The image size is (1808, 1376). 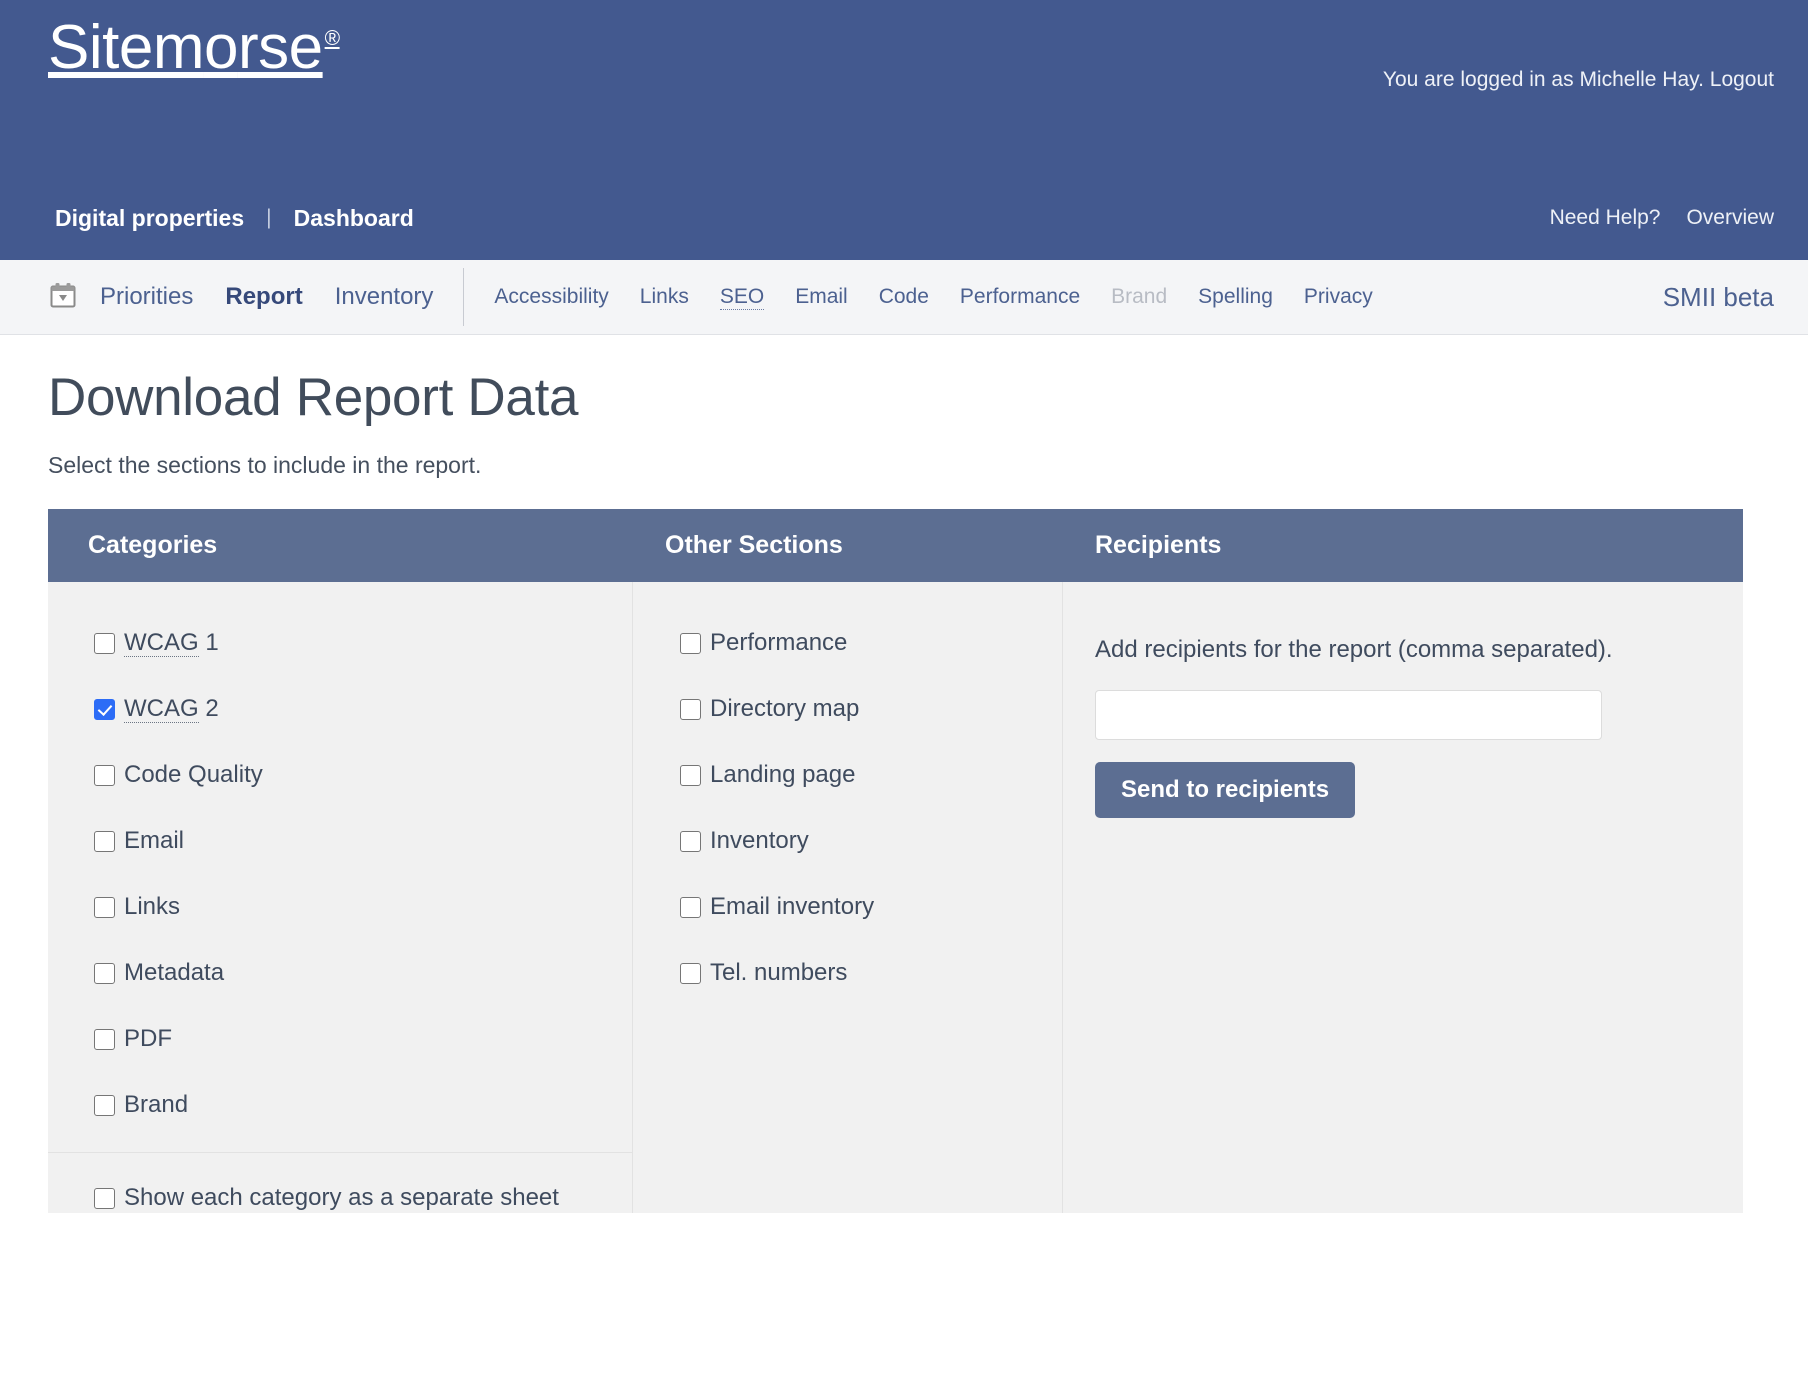 I want to click on checkbox-label-inventory: Inventory, so click(x=759, y=840).